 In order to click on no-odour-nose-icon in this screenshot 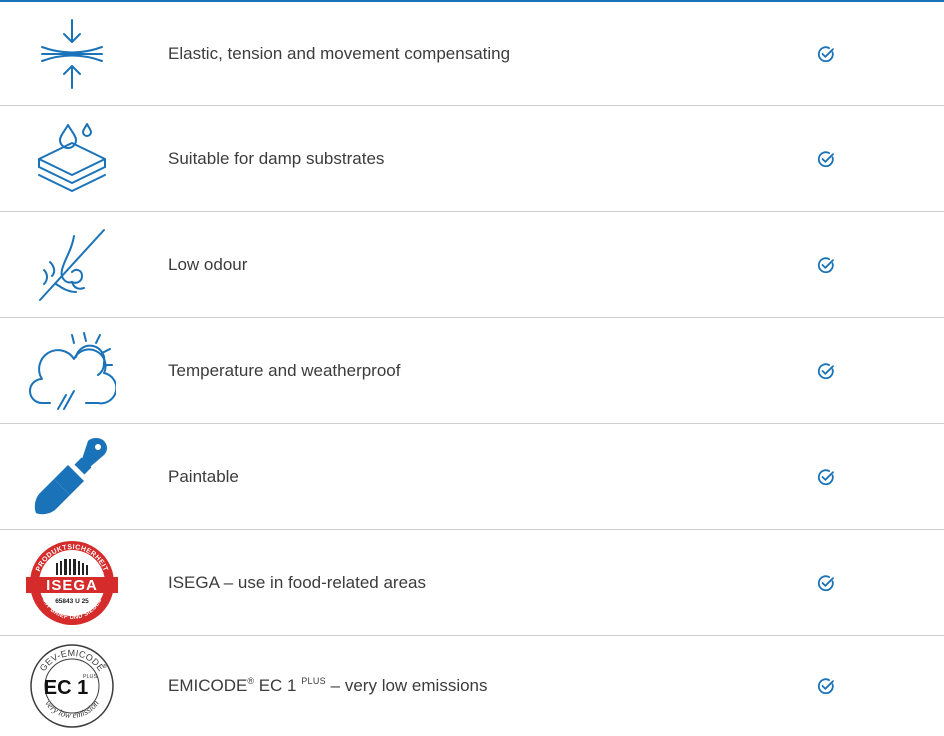, I will do `click(72, 265)`.